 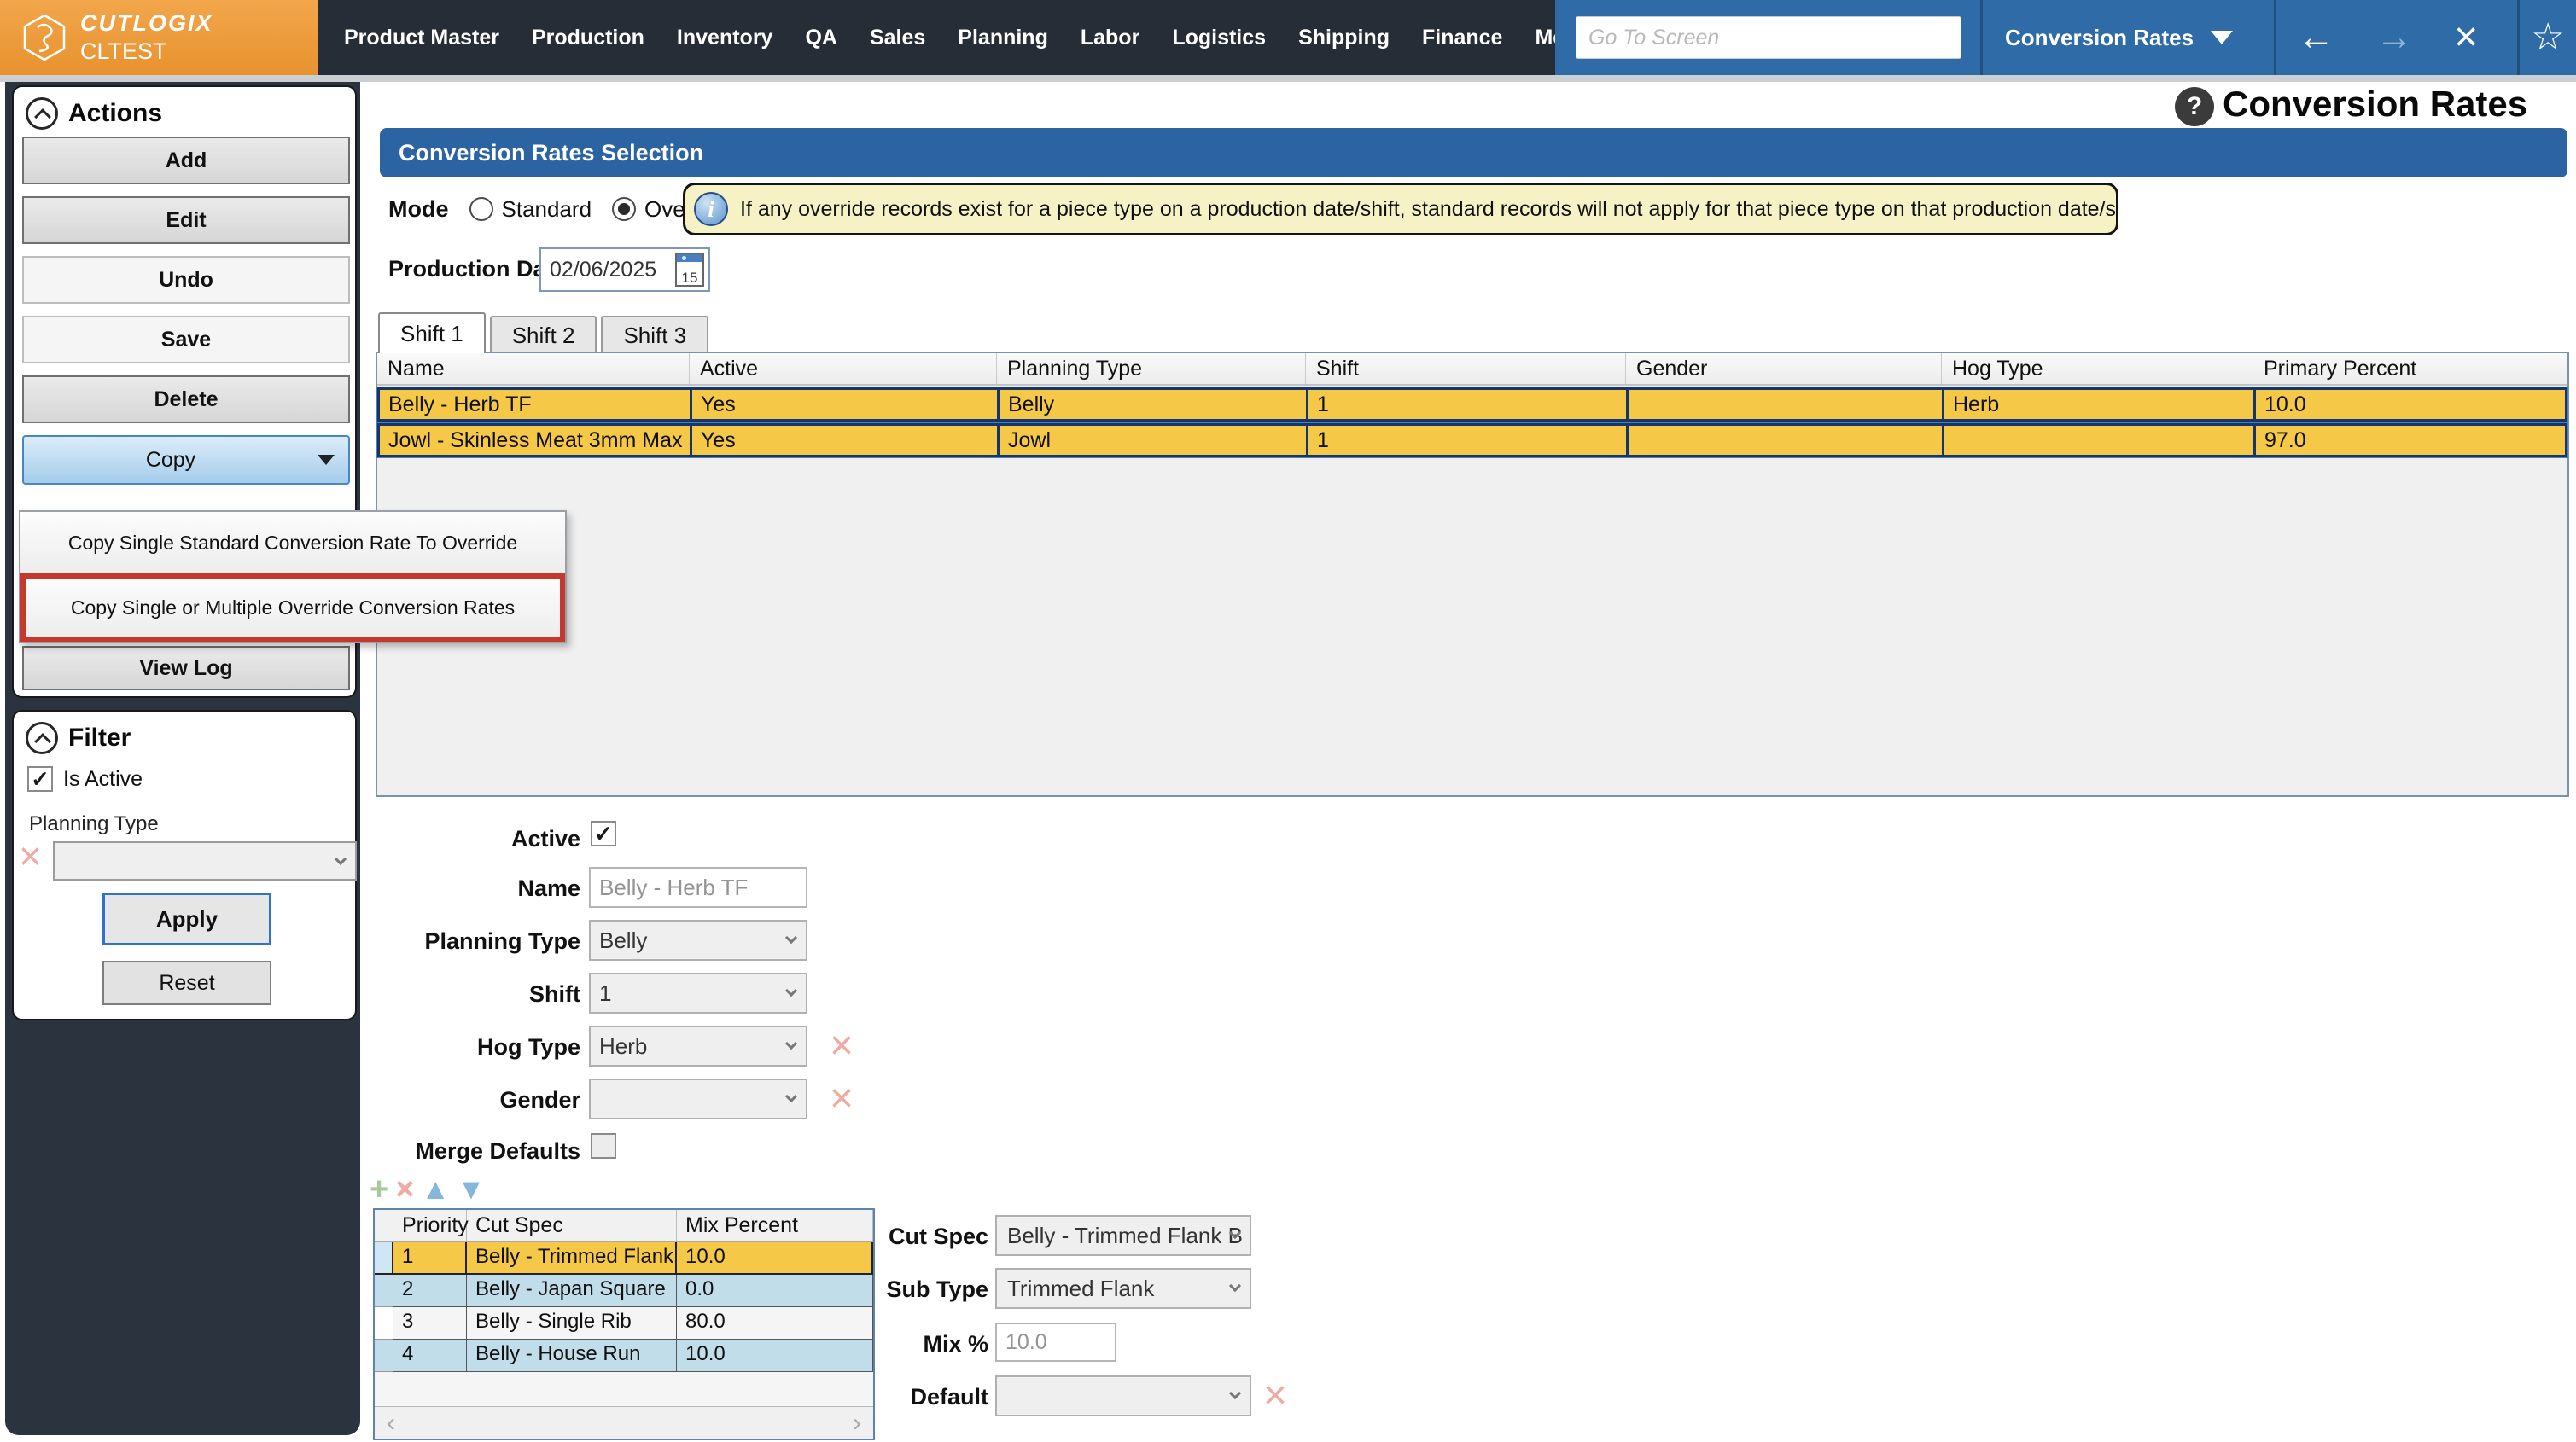 I want to click on actions-panel-title: Actions, so click(x=115, y=113).